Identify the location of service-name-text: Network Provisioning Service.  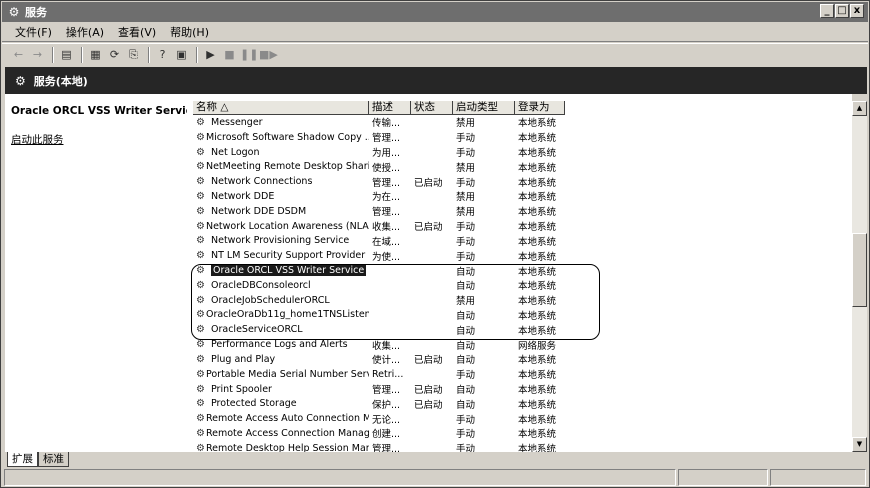
(280, 241).